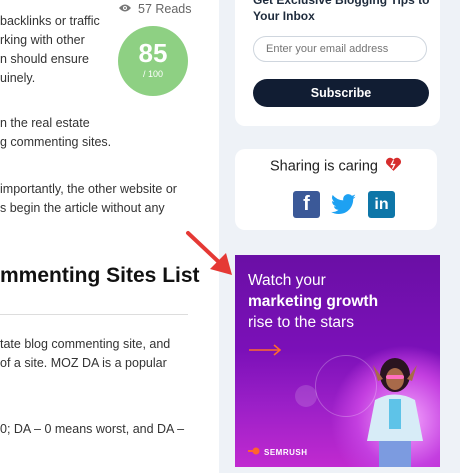 The width and height of the screenshot is (460, 473). Describe the element at coordinates (92, 429) in the screenshot. I see `article-text-line: 0; DA – 0 means worst, and DA –` at that location.